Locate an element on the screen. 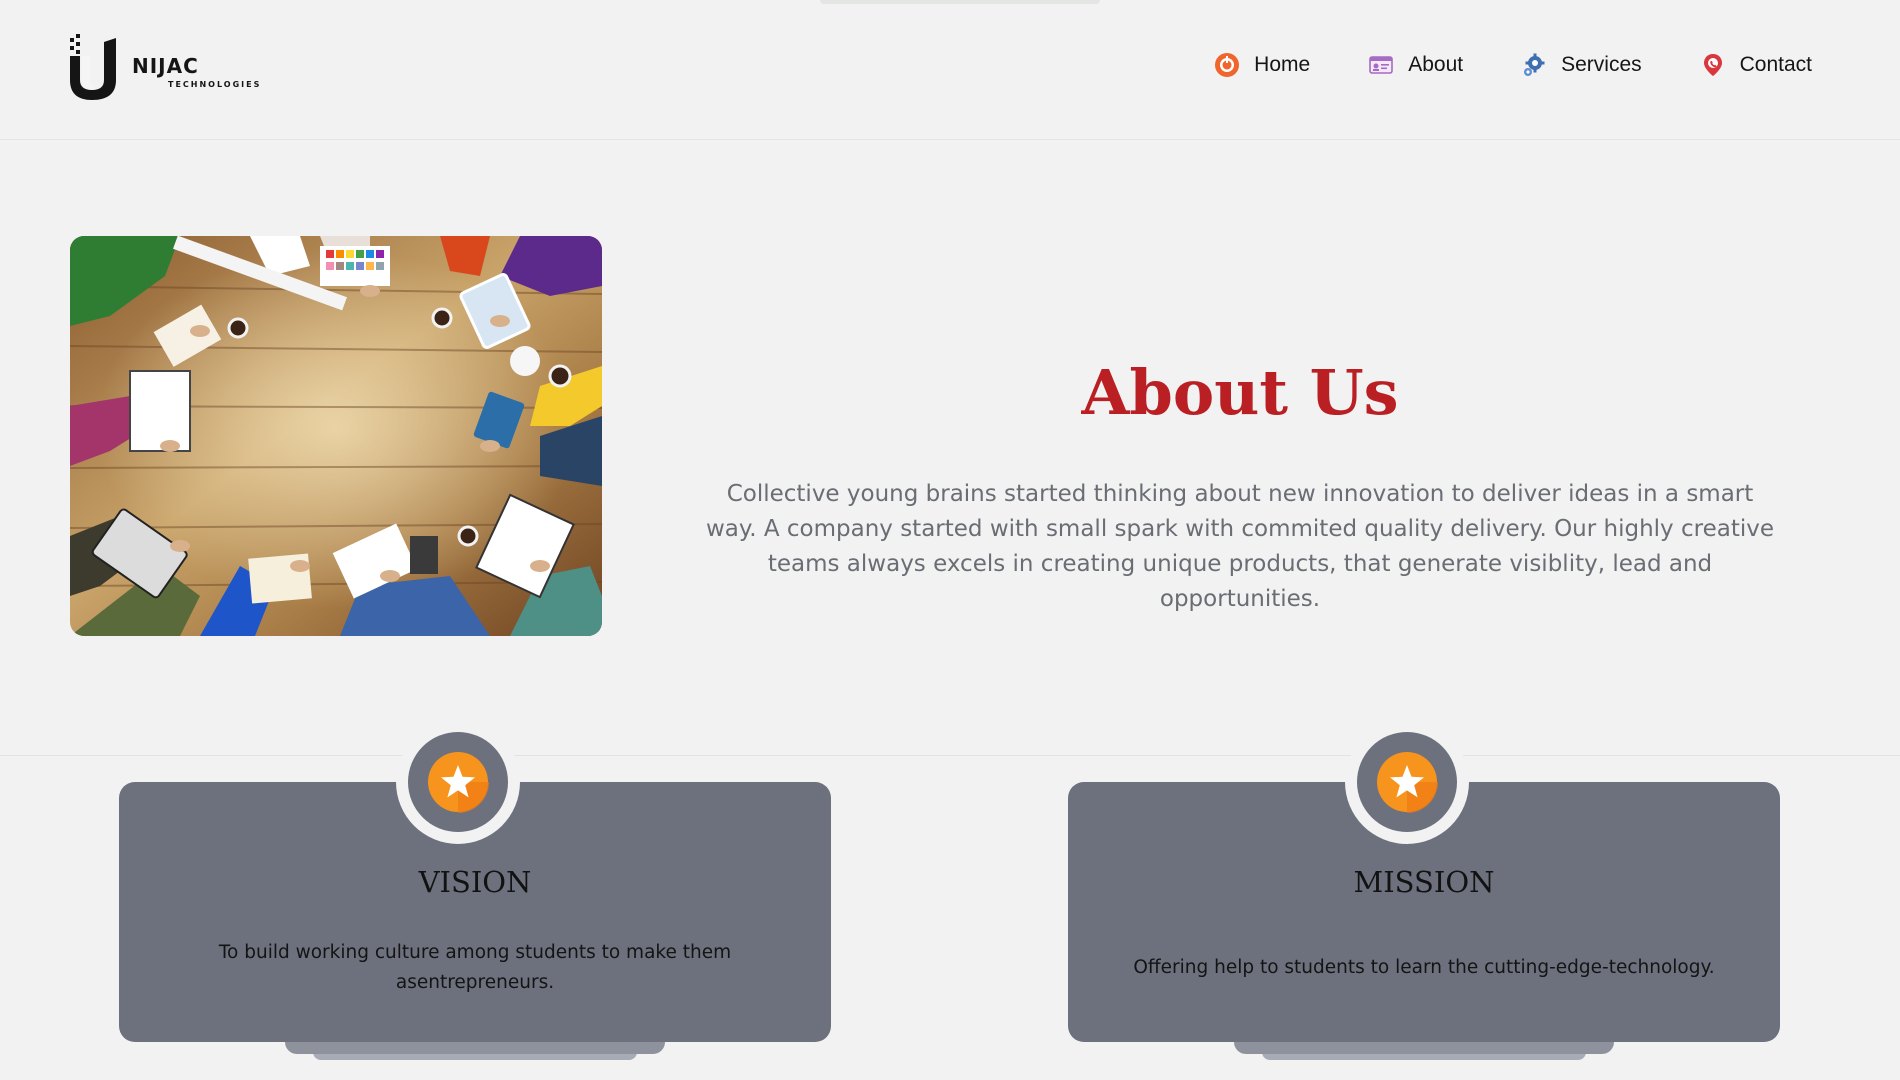 This screenshot has width=1900, height=1080. brand-logo: NIJAC TECHNOLOGIES is located at coordinates (168, 67).